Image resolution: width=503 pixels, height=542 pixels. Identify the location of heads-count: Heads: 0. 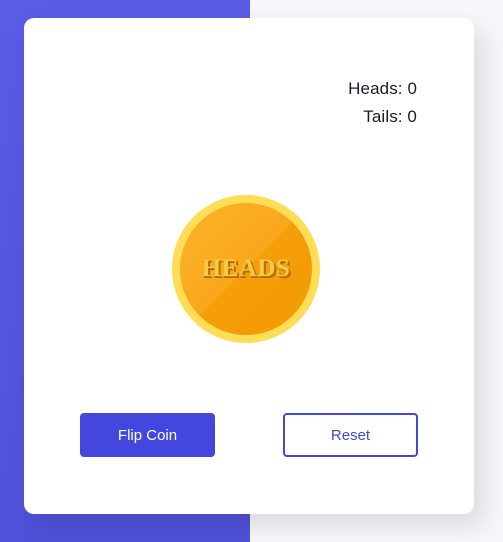
(382, 88).